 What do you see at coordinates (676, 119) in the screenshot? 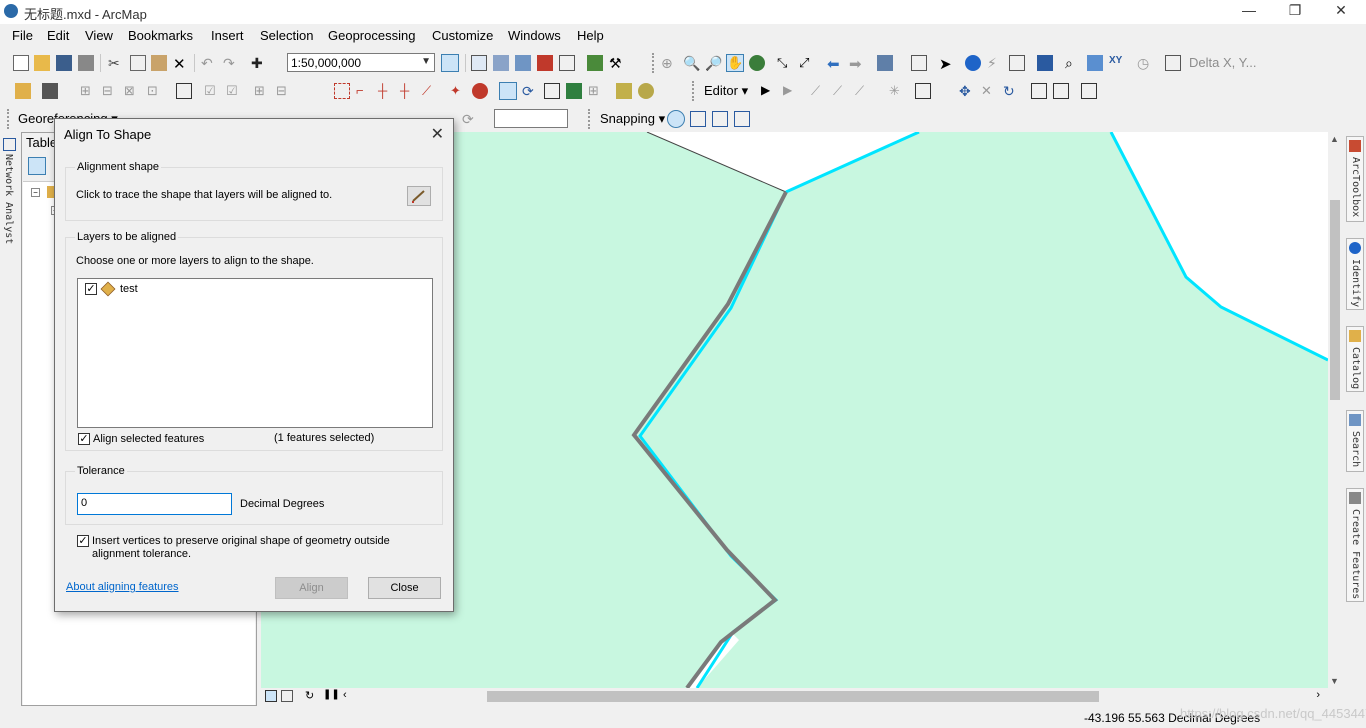
I see `point-snapping-icon` at bounding box center [676, 119].